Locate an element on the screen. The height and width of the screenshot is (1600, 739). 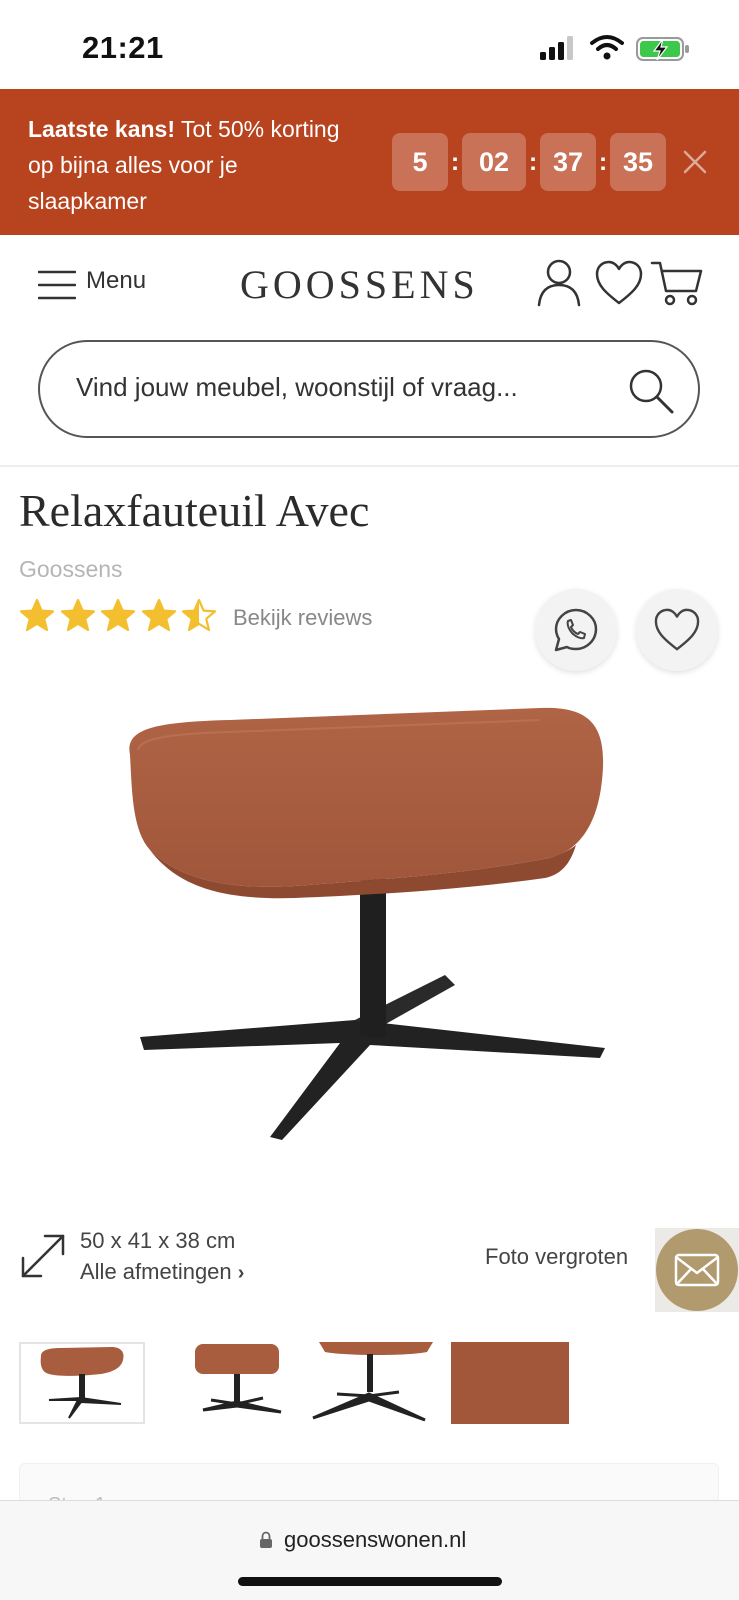
resize-arrows-icon is located at coordinates (43, 1256).